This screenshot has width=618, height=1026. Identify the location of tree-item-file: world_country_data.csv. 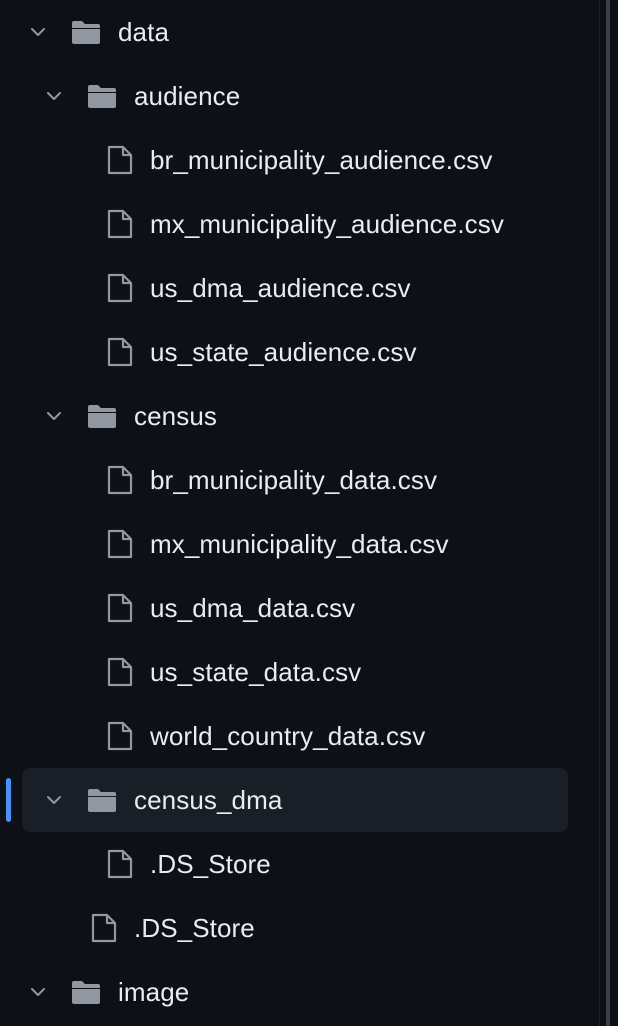
(300, 736).